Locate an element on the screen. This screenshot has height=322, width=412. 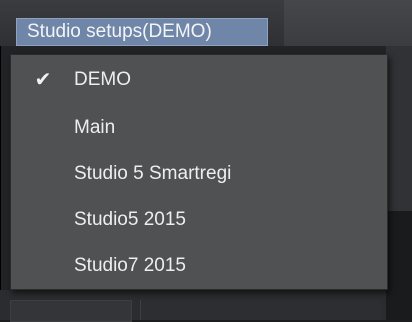
menu-item-studio-5-smartregi: Studio 5 Smartregi is located at coordinates (199, 174).